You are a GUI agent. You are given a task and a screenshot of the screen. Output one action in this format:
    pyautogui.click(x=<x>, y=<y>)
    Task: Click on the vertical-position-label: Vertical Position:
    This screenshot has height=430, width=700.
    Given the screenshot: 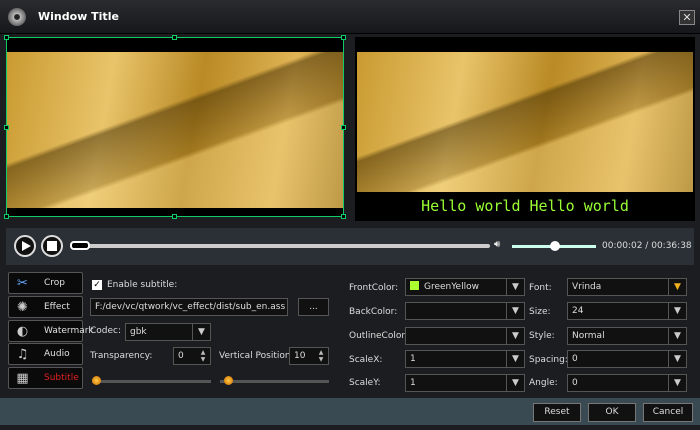 What is the action you would take?
    pyautogui.click(x=256, y=356)
    